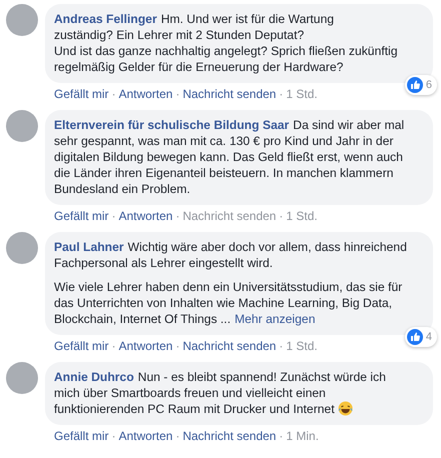 The height and width of the screenshot is (458, 441). What do you see at coordinates (172, 125) in the screenshot?
I see `author-name-link: Elternverein für schulische Bildung Saar` at bounding box center [172, 125].